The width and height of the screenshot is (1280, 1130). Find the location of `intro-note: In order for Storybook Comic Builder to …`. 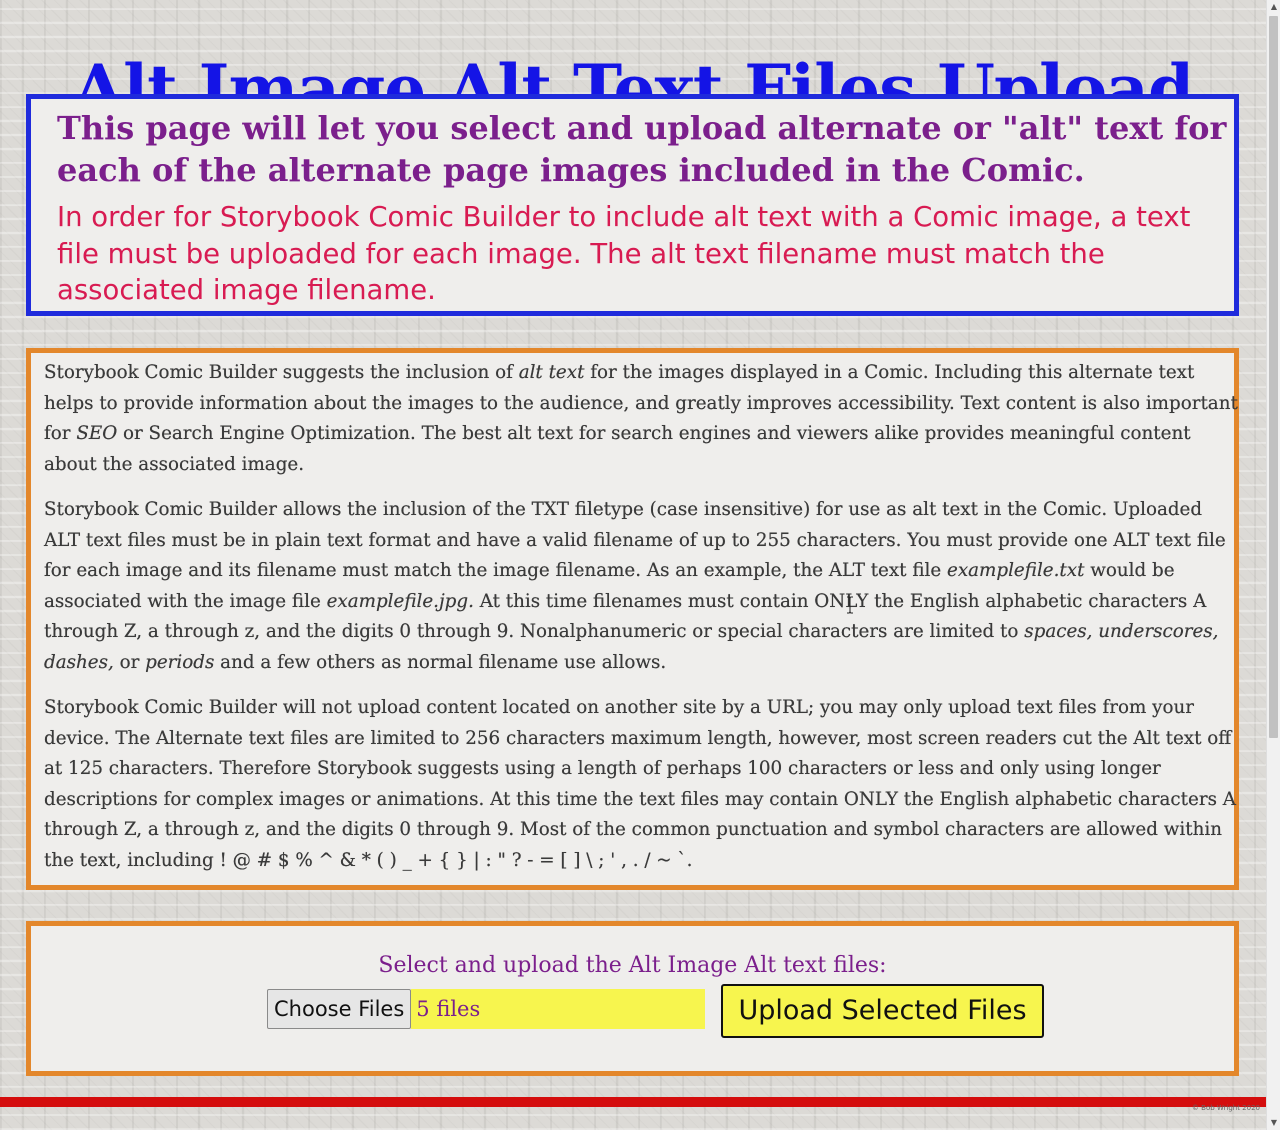

intro-note: In order for Storybook Comic Builder to … is located at coordinates (624, 253).